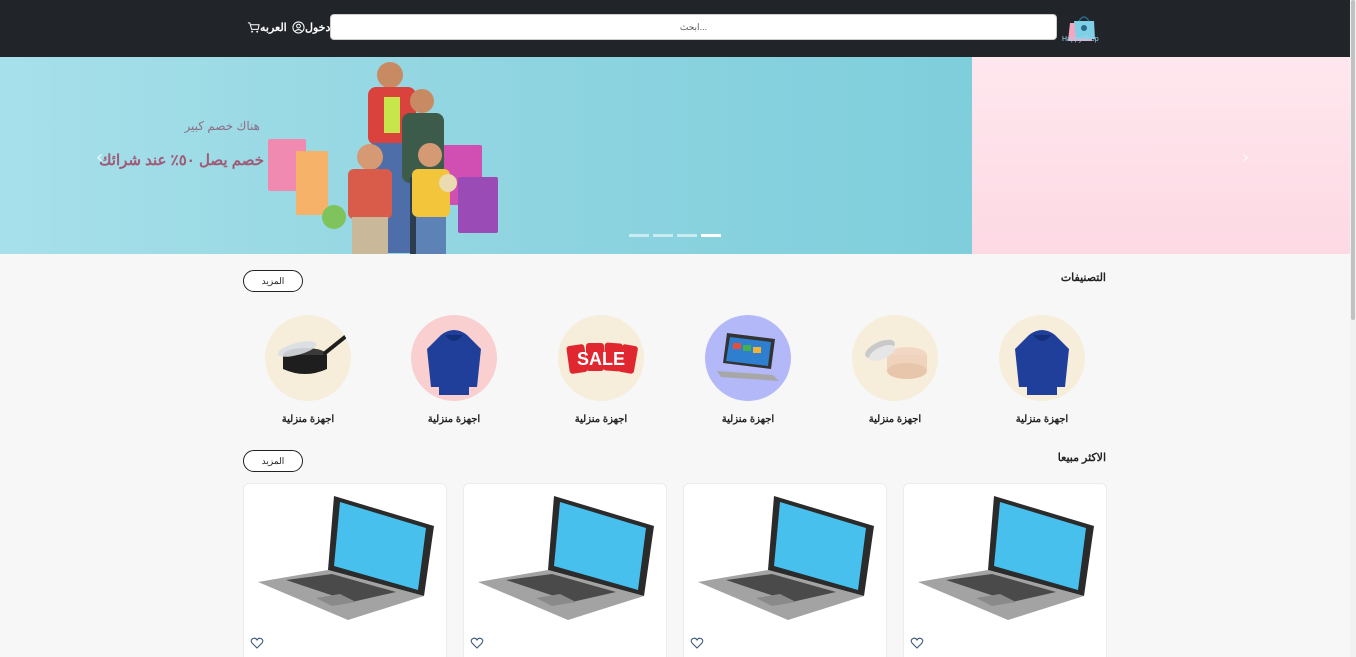 The image size is (1356, 657). I want to click on best-sellers-more-button: المزيد, so click(273, 461).